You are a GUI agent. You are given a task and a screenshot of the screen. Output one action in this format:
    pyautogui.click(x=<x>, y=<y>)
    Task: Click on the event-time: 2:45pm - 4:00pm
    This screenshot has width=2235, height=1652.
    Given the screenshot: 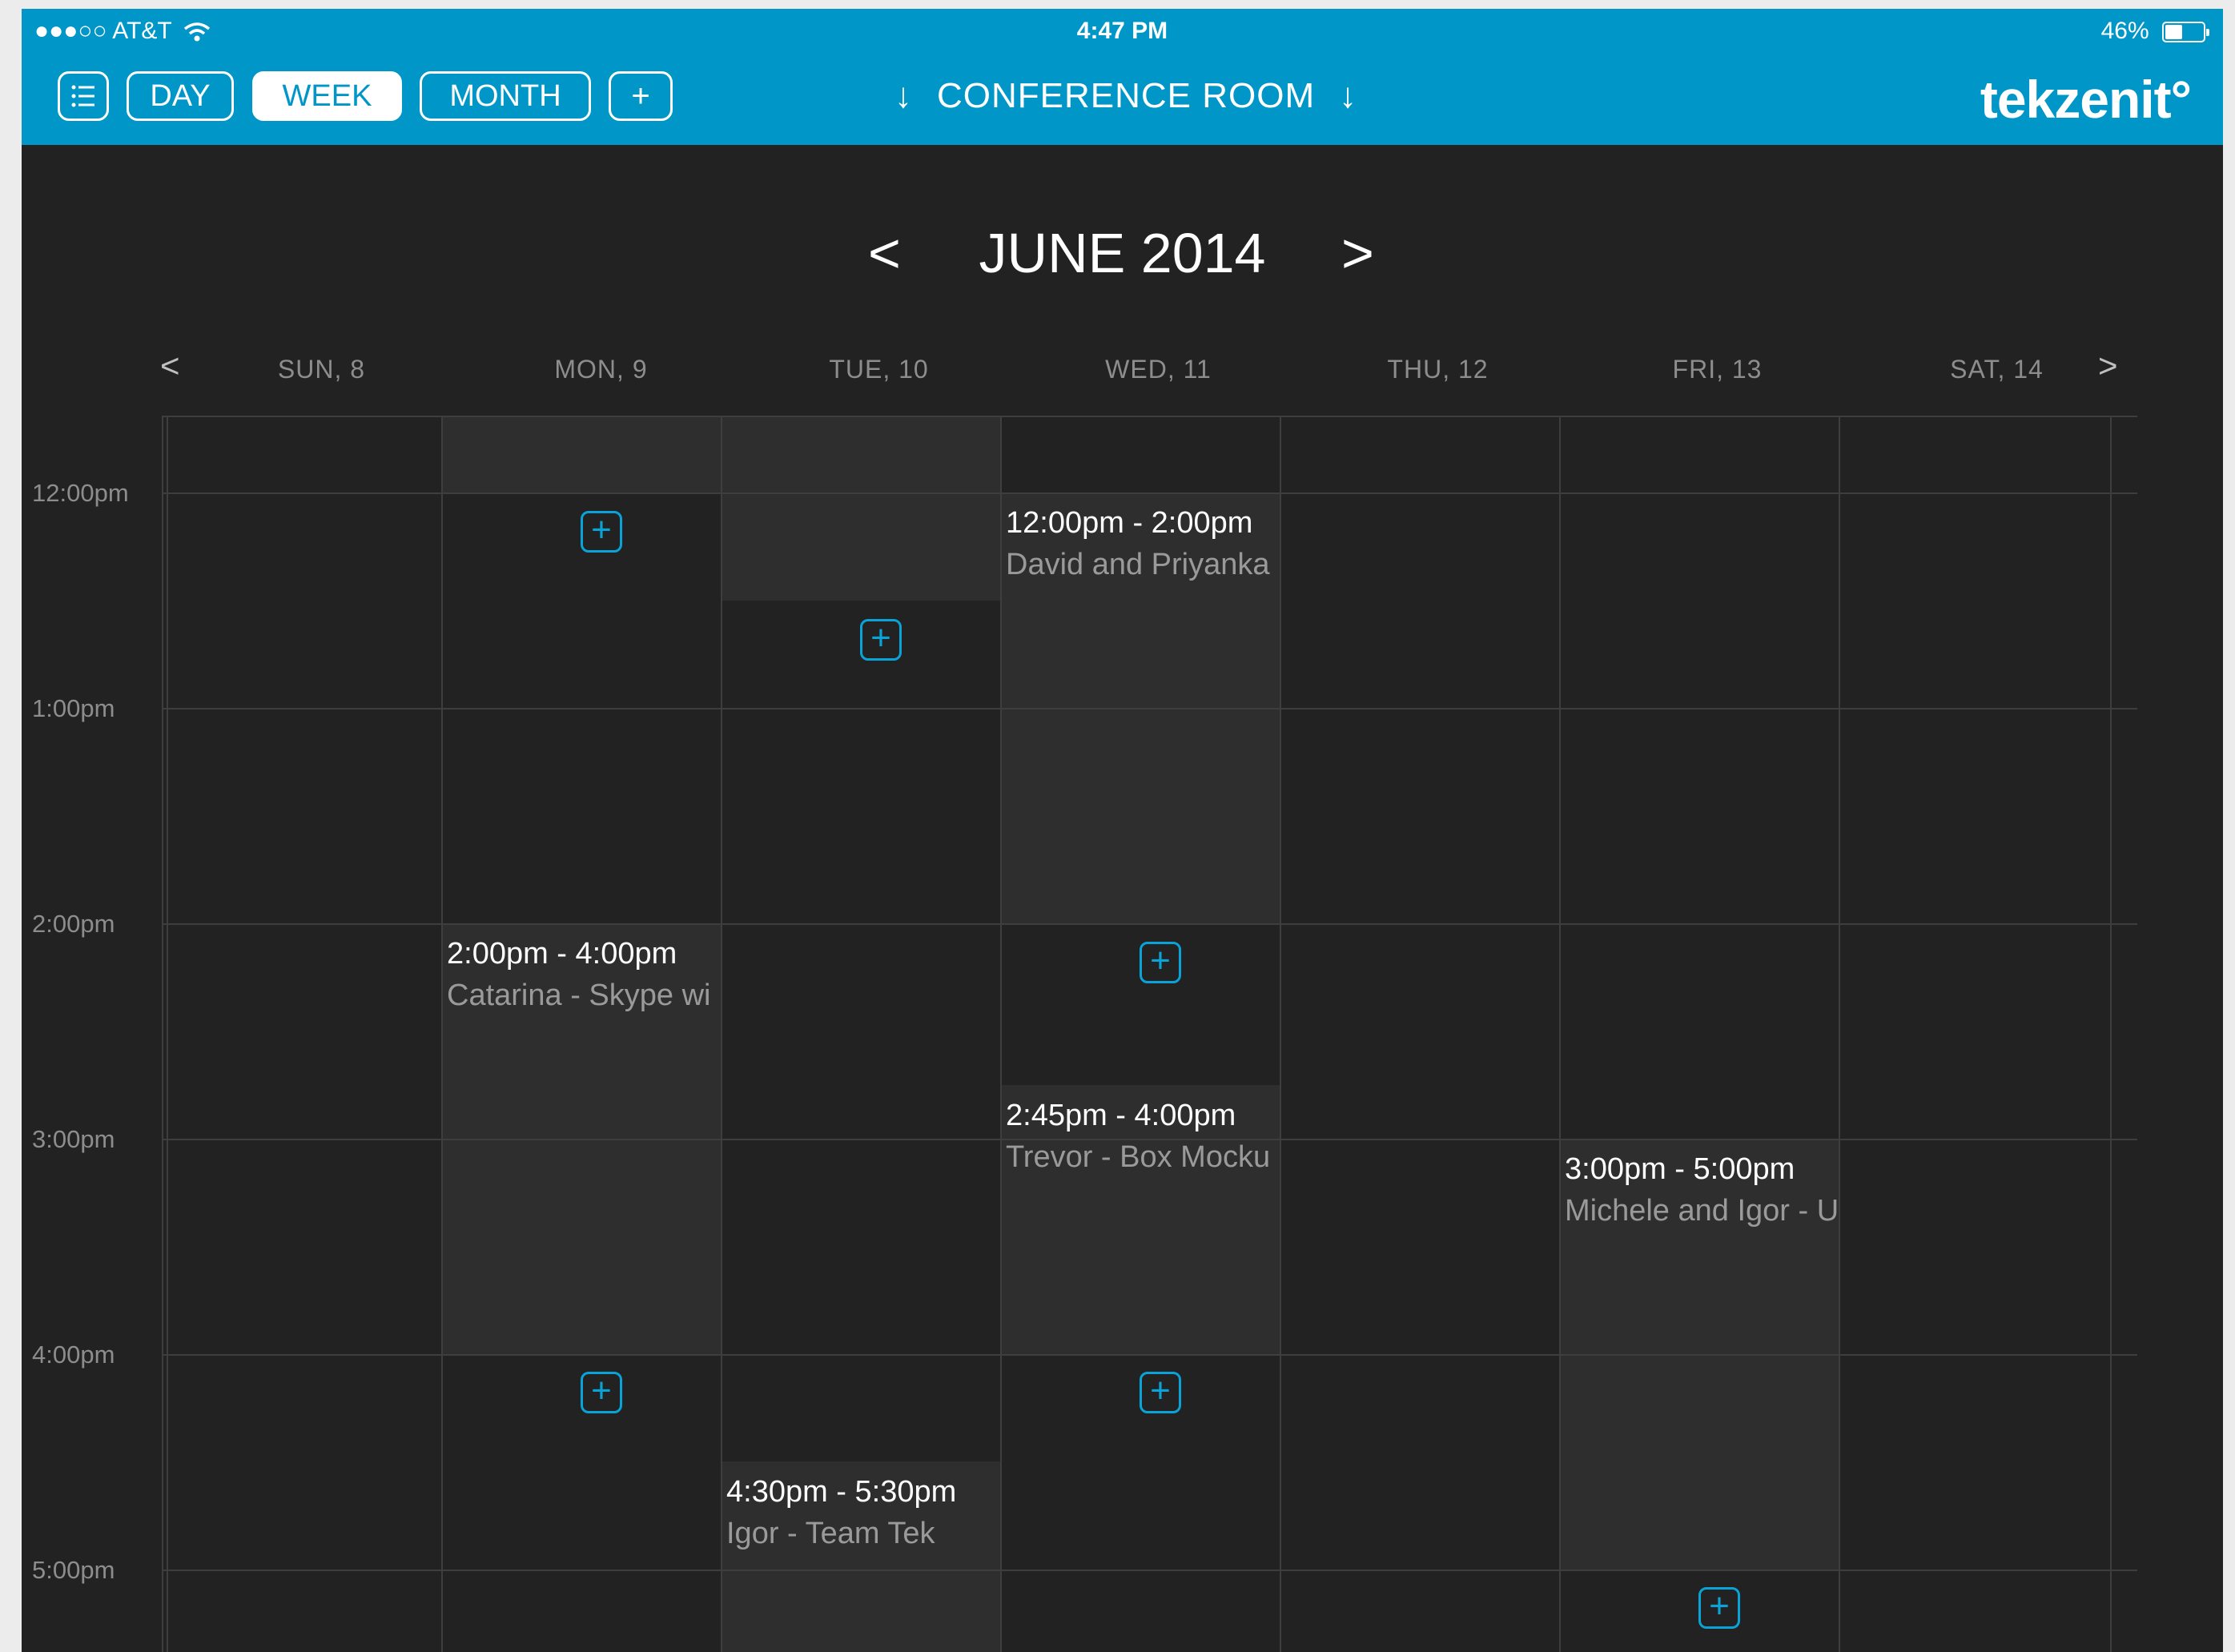 What is the action you would take?
    pyautogui.click(x=1121, y=1115)
    